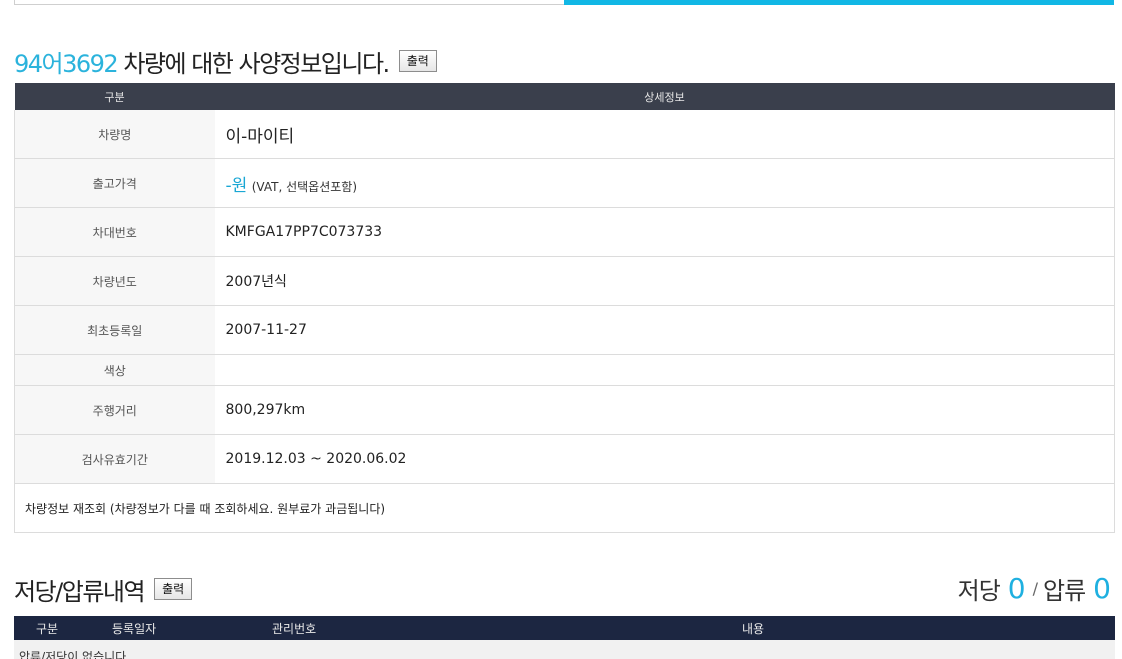 Image resolution: width=1122 pixels, height=659 pixels. I want to click on header-details: 상세정보, so click(664, 96).